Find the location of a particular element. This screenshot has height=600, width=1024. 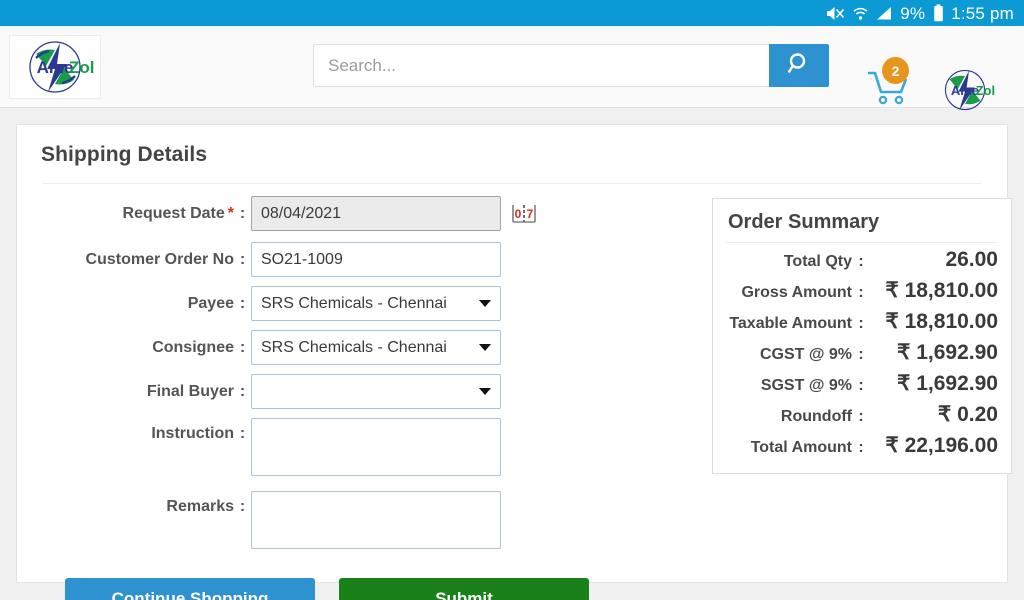

summary-row-total-amount: Total Amount : ₹ 22,196.00 is located at coordinates (862, 445).